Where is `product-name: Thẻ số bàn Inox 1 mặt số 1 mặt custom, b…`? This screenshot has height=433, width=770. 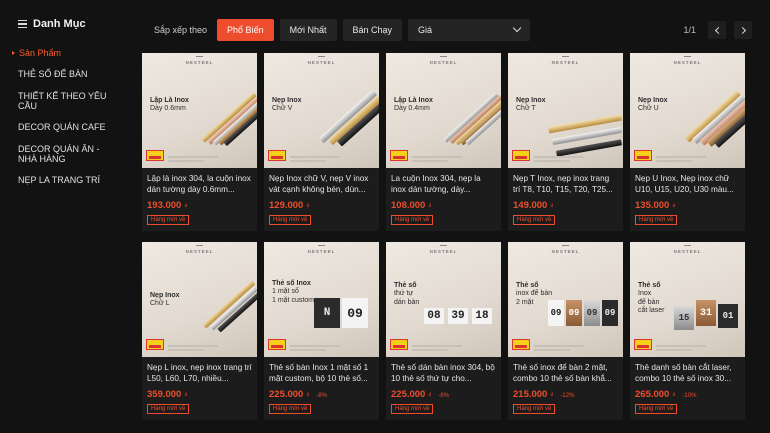
product-name: Thẻ số bàn Inox 1 mặt số 1 mặt custom, b… is located at coordinates (319, 373).